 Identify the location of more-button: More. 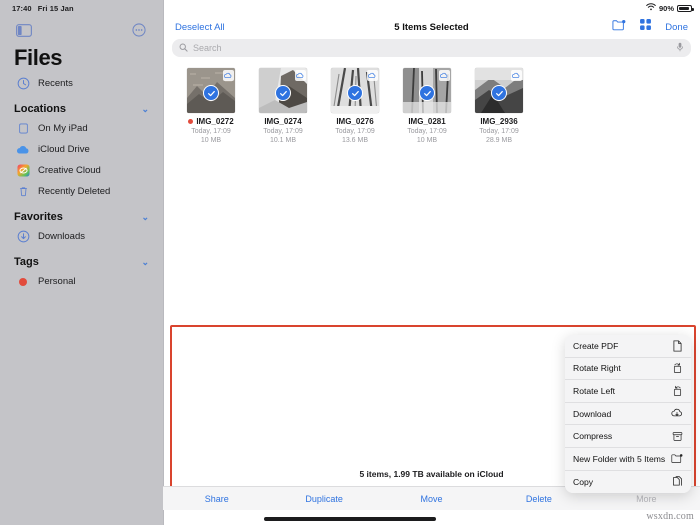
(646, 499).